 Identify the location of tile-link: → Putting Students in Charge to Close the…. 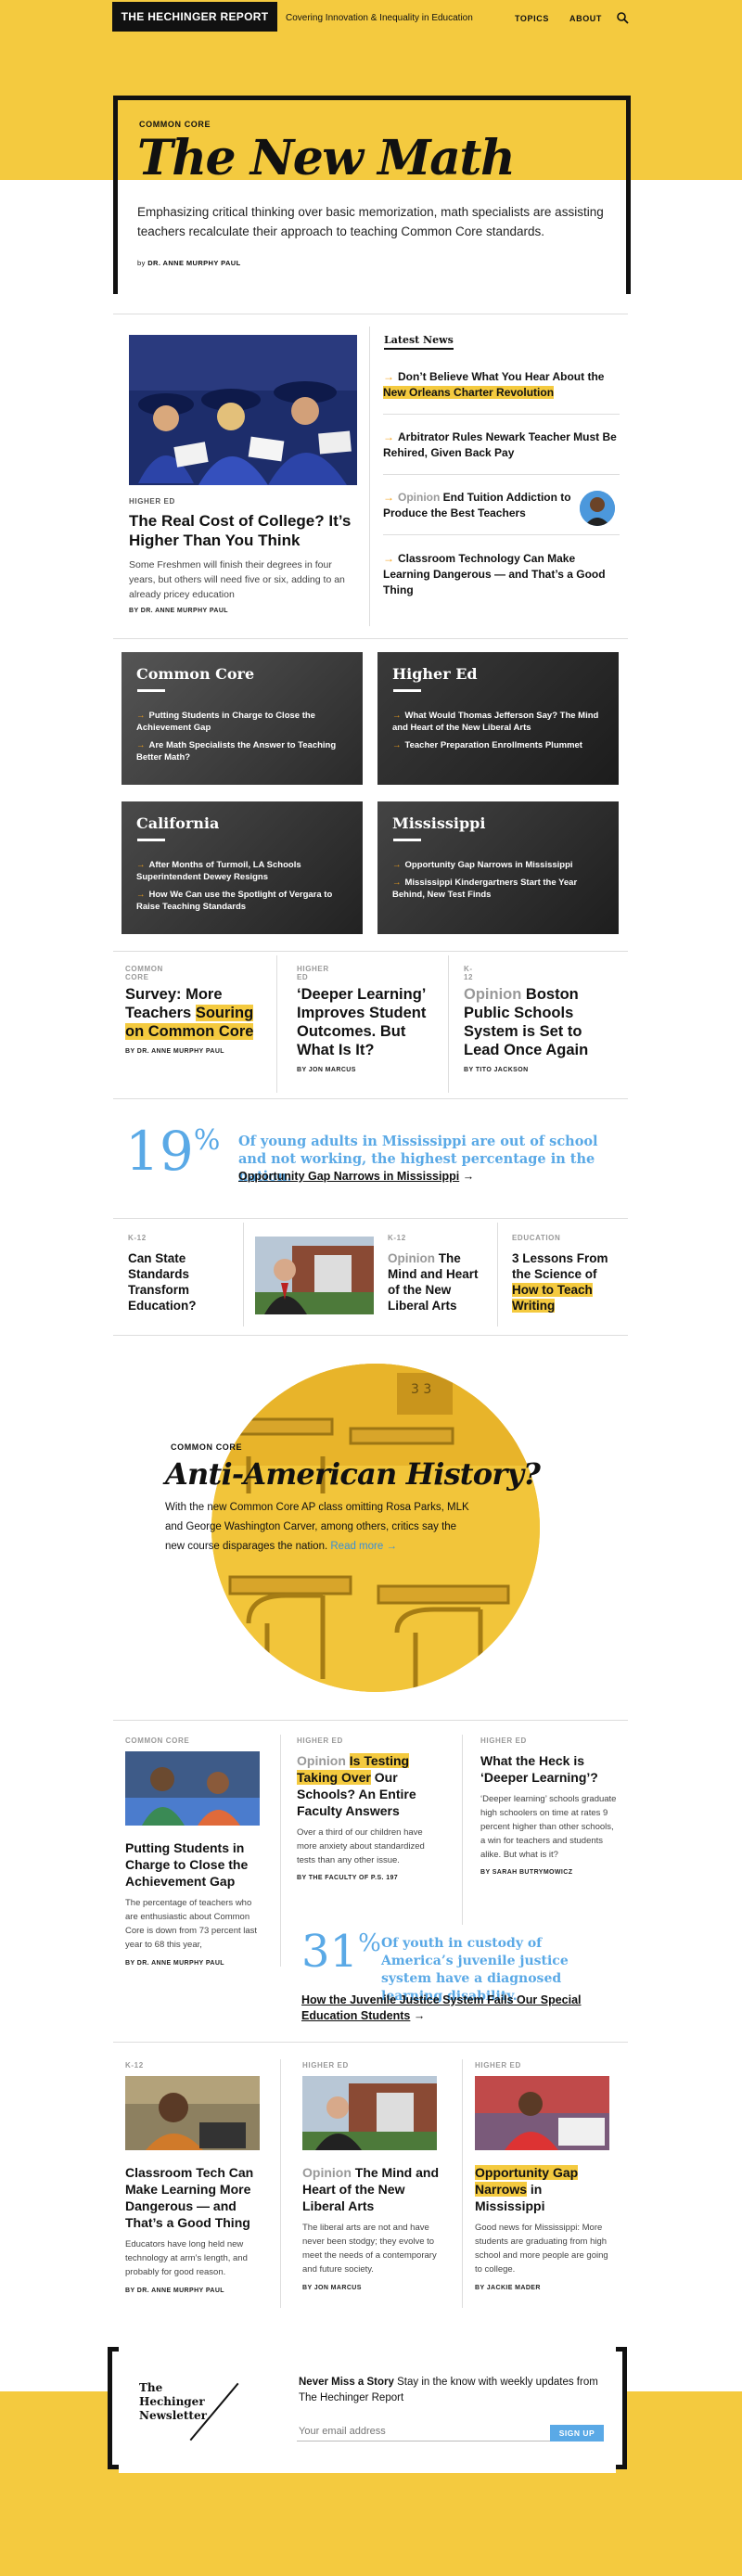
(242, 722).